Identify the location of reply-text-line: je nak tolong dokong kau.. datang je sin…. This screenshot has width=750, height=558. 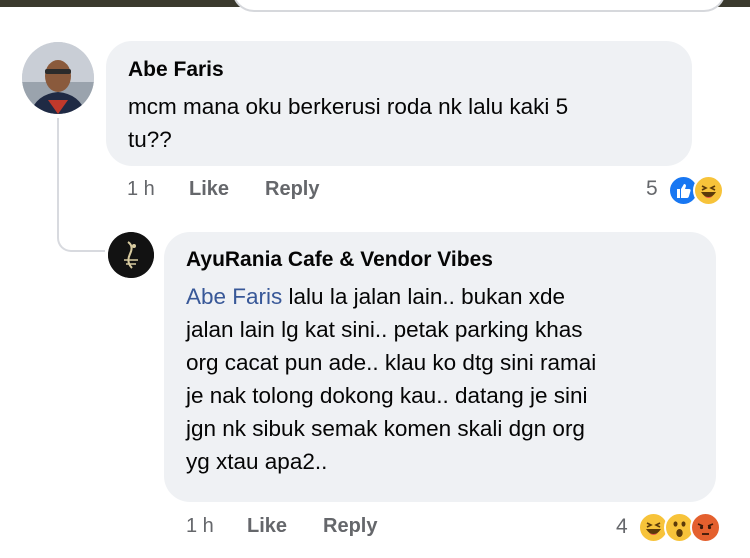
(387, 395).